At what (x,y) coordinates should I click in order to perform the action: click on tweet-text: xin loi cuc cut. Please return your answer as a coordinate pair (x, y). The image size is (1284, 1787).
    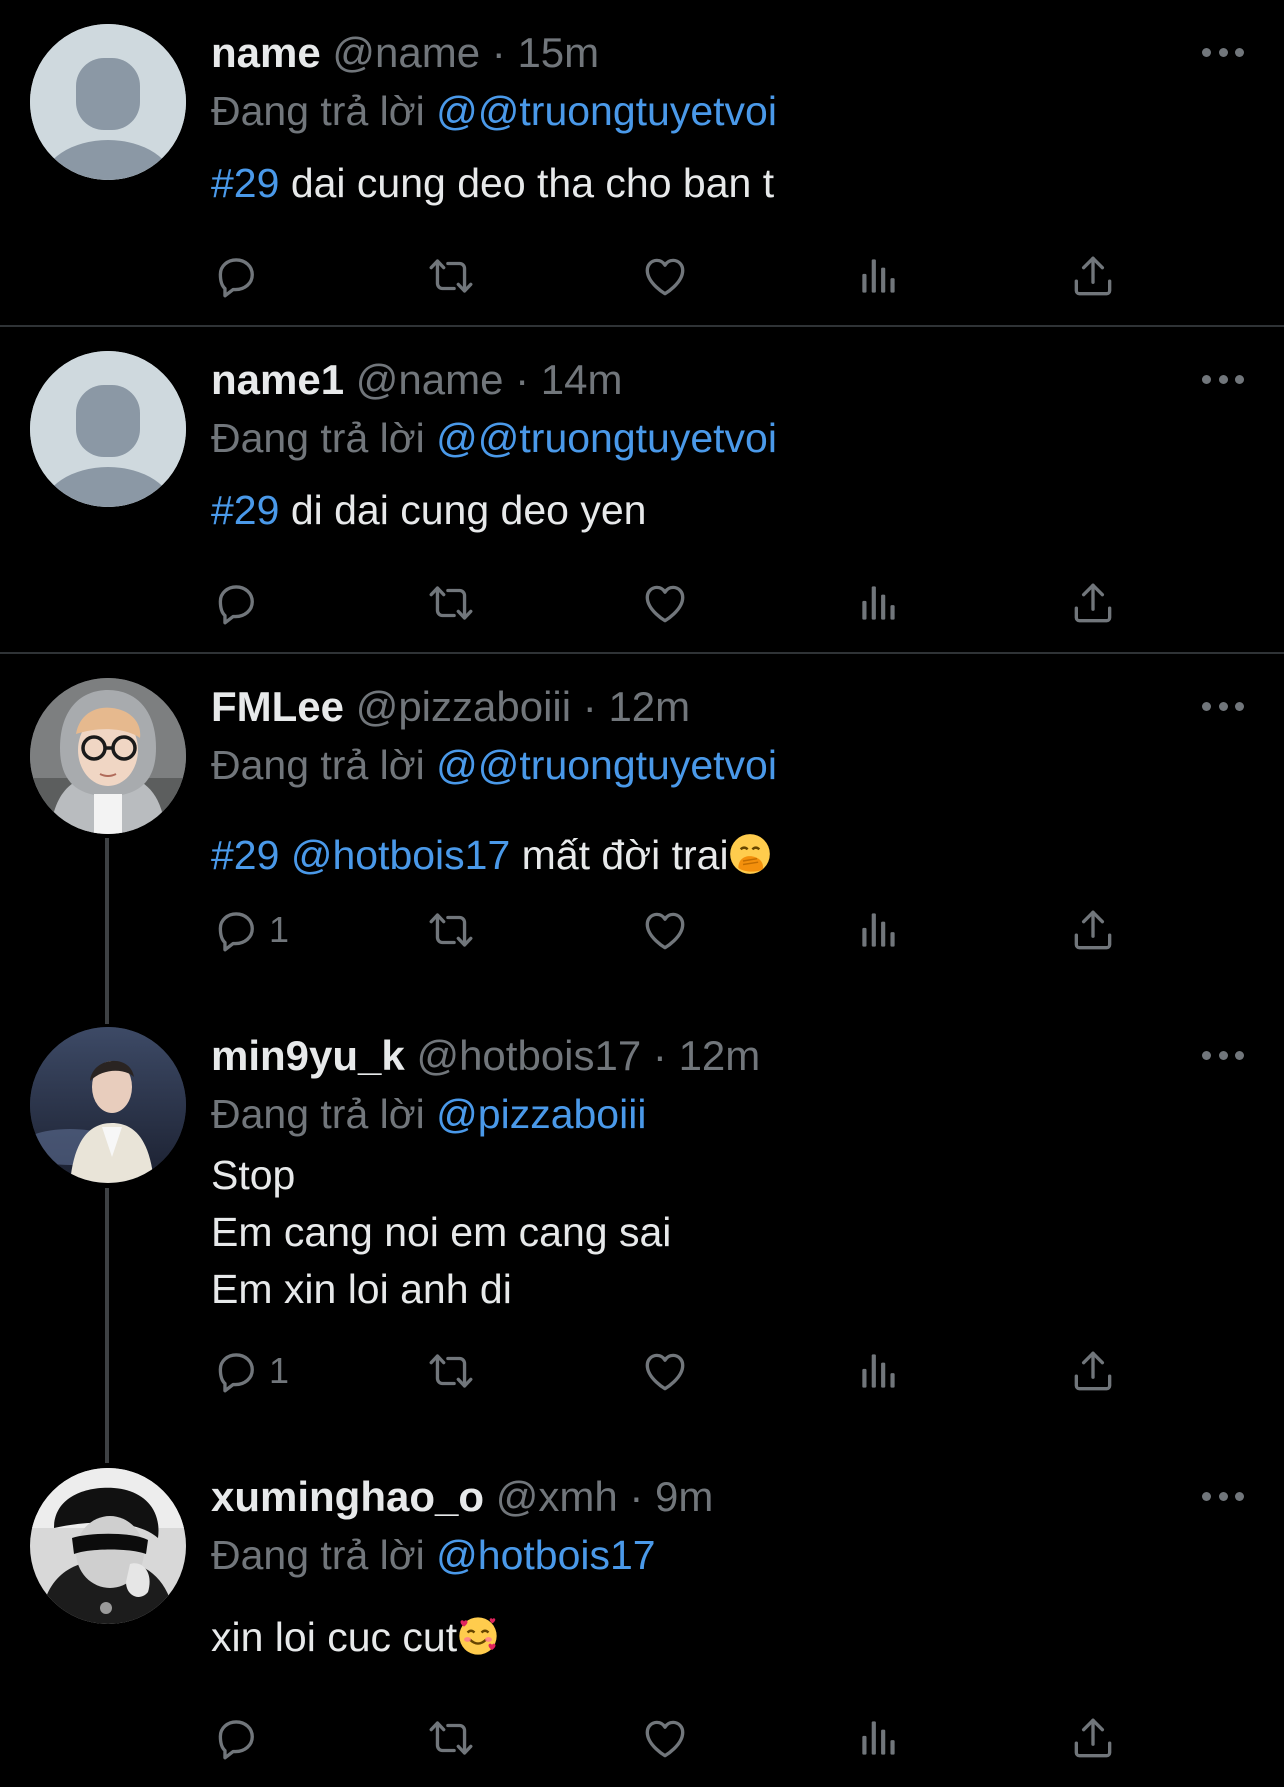
    Looking at the image, I should click on (727, 1637).